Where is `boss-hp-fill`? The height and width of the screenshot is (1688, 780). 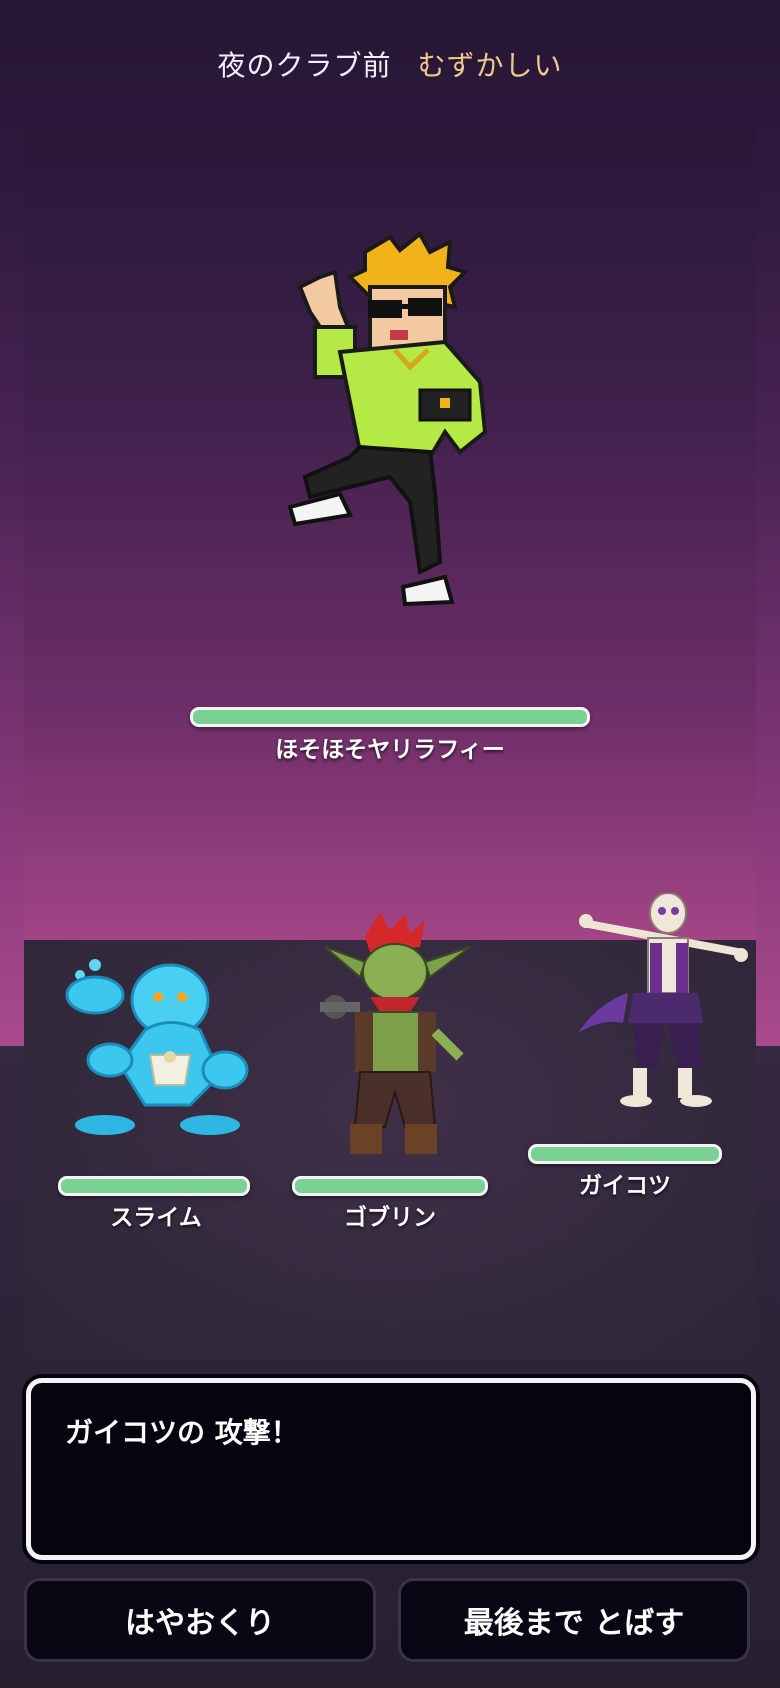
boss-hp-fill is located at coordinates (390, 717).